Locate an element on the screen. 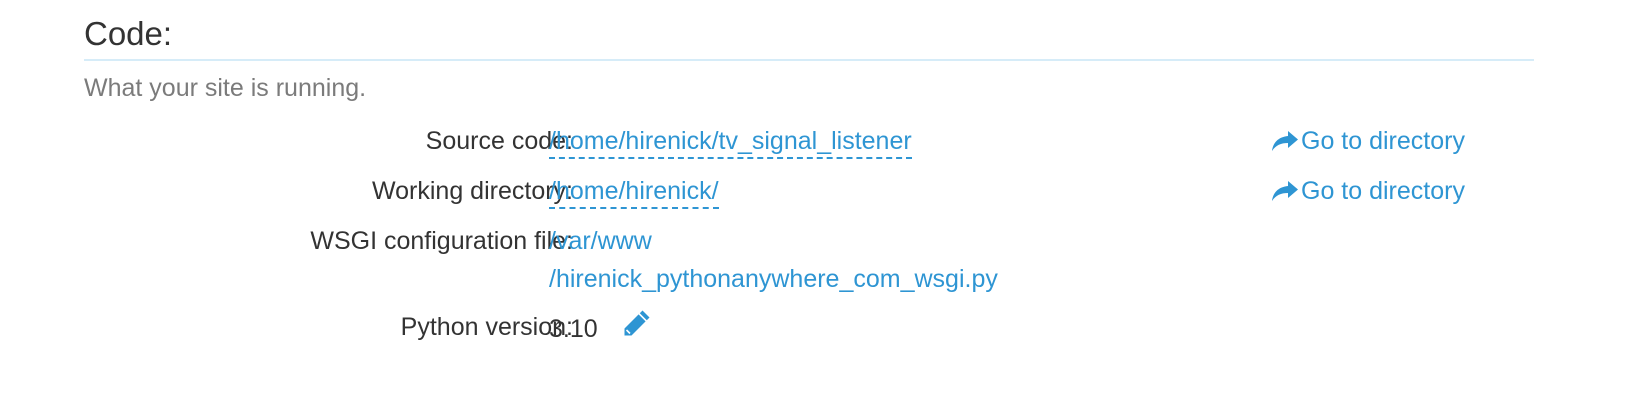 The width and height of the screenshot is (1636, 402). working-directory-value: /home/hirenick/ is located at coordinates (634, 191).